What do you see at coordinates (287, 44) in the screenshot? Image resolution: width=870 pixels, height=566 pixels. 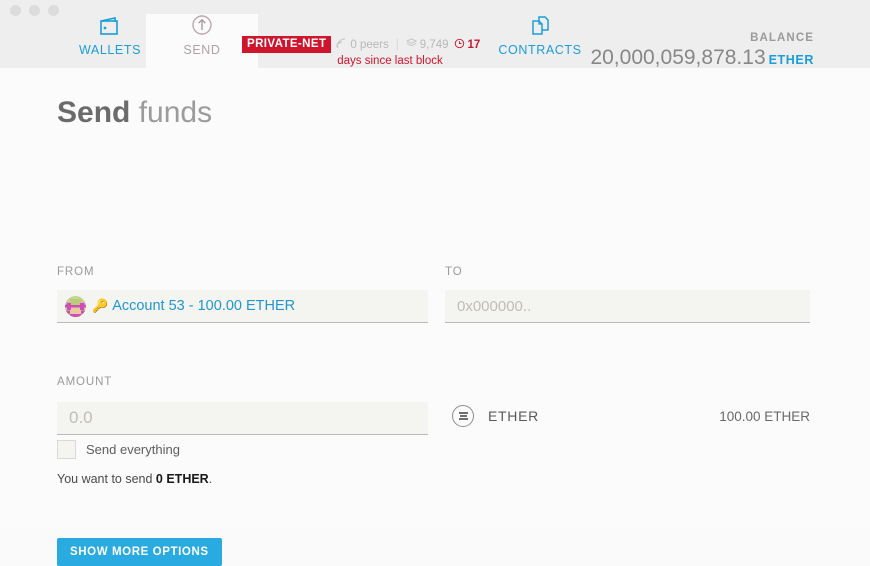 I see `status-badge-network: PRIVATE-NET` at bounding box center [287, 44].